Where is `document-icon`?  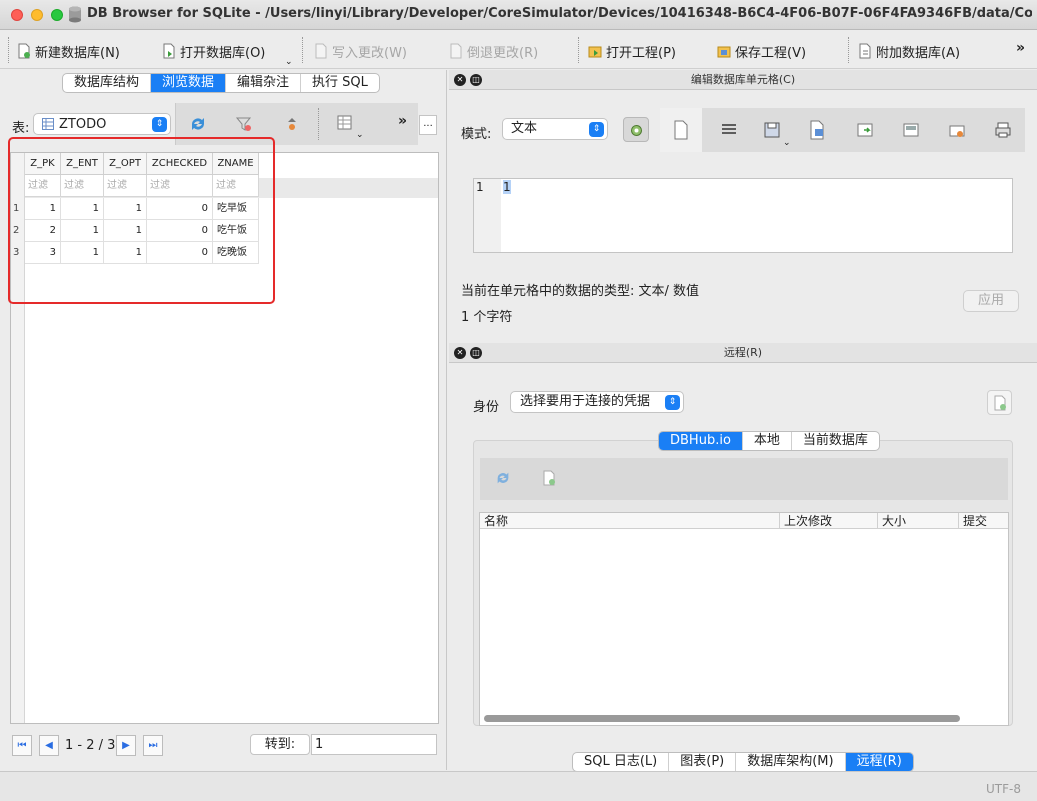
document-icon is located at coordinates (681, 130).